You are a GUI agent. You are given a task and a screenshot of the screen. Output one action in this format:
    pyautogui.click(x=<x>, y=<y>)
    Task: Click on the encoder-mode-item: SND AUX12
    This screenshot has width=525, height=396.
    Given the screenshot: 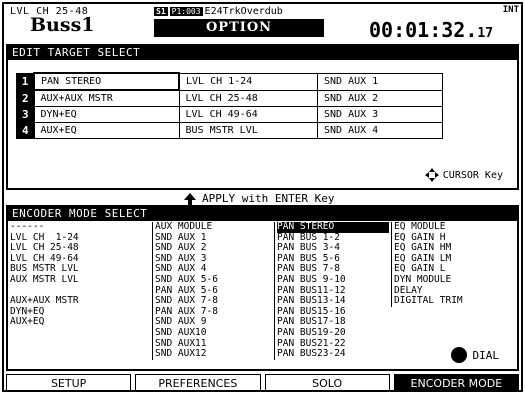 What is the action you would take?
    pyautogui.click(x=213, y=354)
    